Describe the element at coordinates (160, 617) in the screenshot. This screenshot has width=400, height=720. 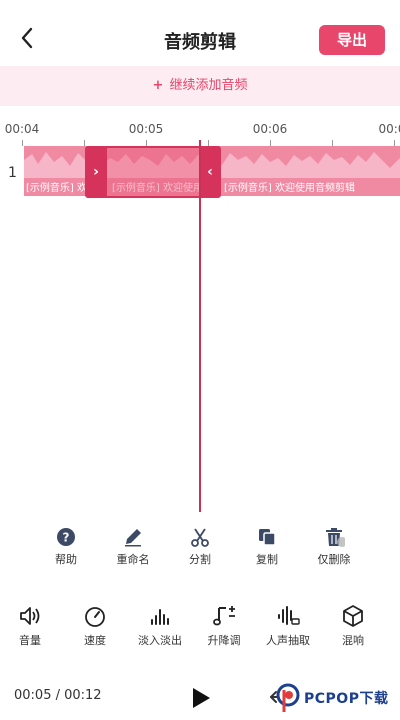
I see `fade-bars-icon` at that location.